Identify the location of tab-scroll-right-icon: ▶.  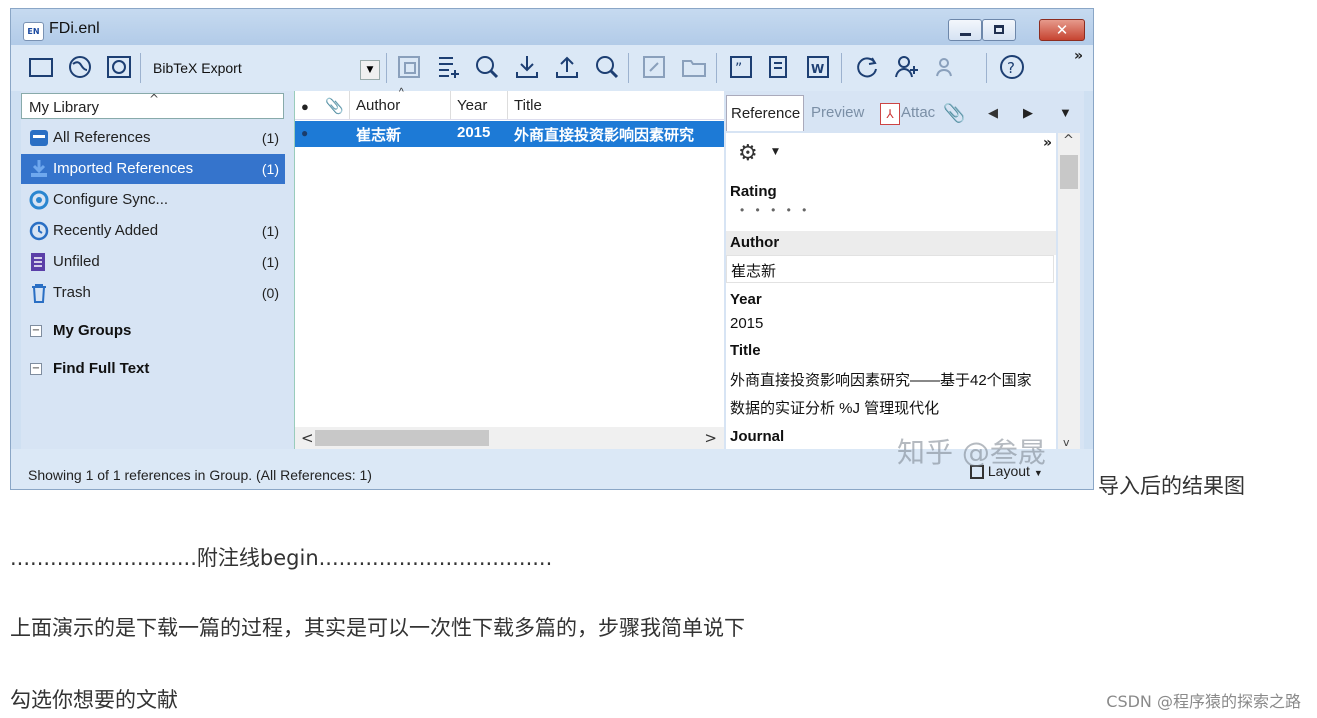
(1028, 113).